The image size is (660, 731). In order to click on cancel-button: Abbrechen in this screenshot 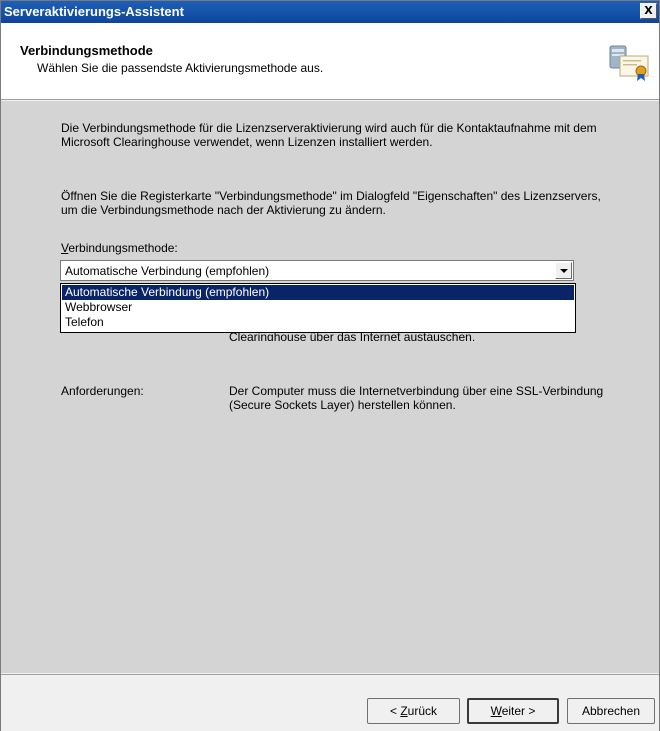, I will do `click(611, 711)`.